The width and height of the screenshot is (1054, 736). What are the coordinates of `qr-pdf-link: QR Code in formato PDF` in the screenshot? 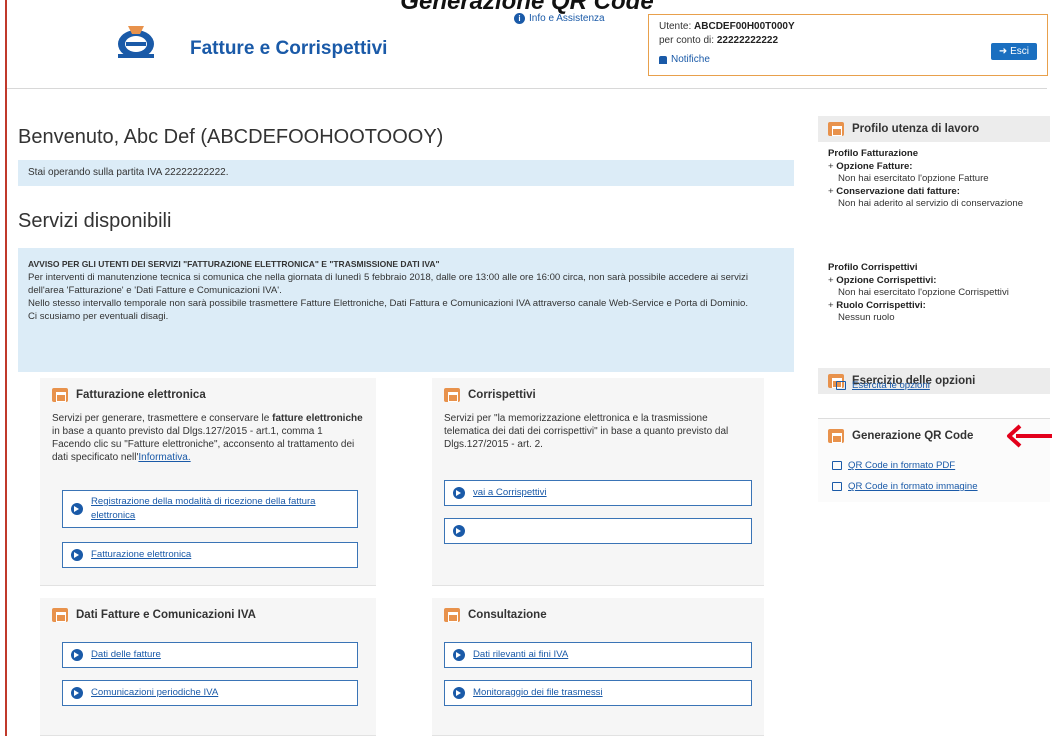 It's located at (893, 465).